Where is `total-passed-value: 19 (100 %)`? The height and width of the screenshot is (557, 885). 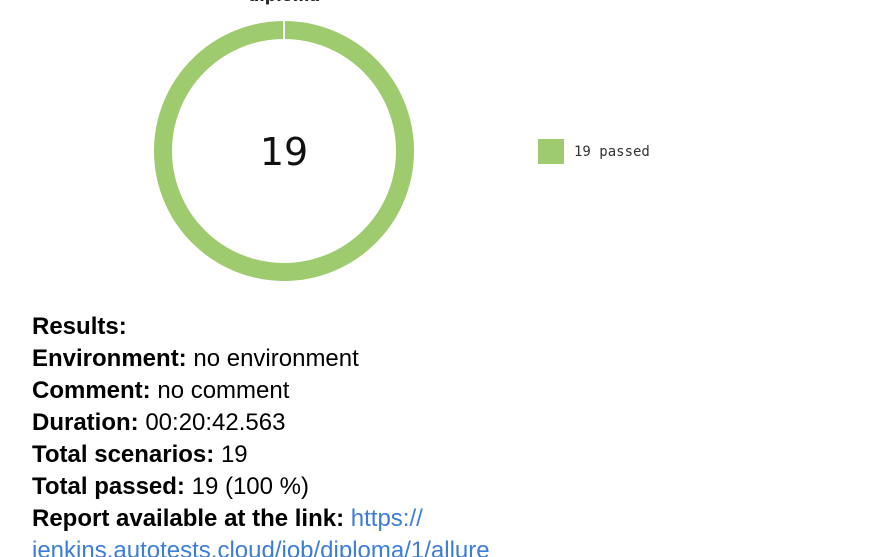 total-passed-value: 19 (100 %) is located at coordinates (250, 486).